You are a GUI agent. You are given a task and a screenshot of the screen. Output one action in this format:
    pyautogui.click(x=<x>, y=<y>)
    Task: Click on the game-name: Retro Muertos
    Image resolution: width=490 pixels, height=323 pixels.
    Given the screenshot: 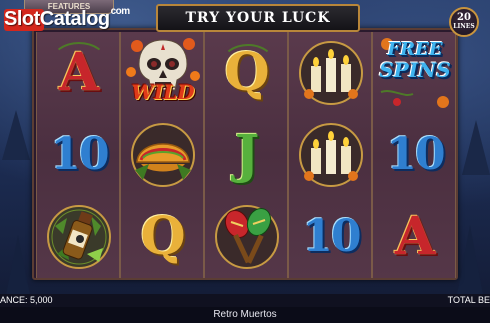 What is the action you would take?
    pyautogui.click(x=245, y=315)
    